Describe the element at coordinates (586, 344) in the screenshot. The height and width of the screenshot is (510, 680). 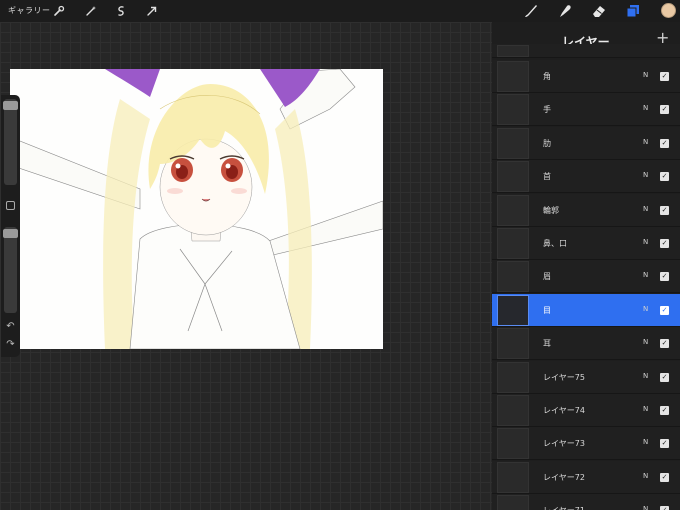
I see `layer-row: 耳 N ✓` at that location.